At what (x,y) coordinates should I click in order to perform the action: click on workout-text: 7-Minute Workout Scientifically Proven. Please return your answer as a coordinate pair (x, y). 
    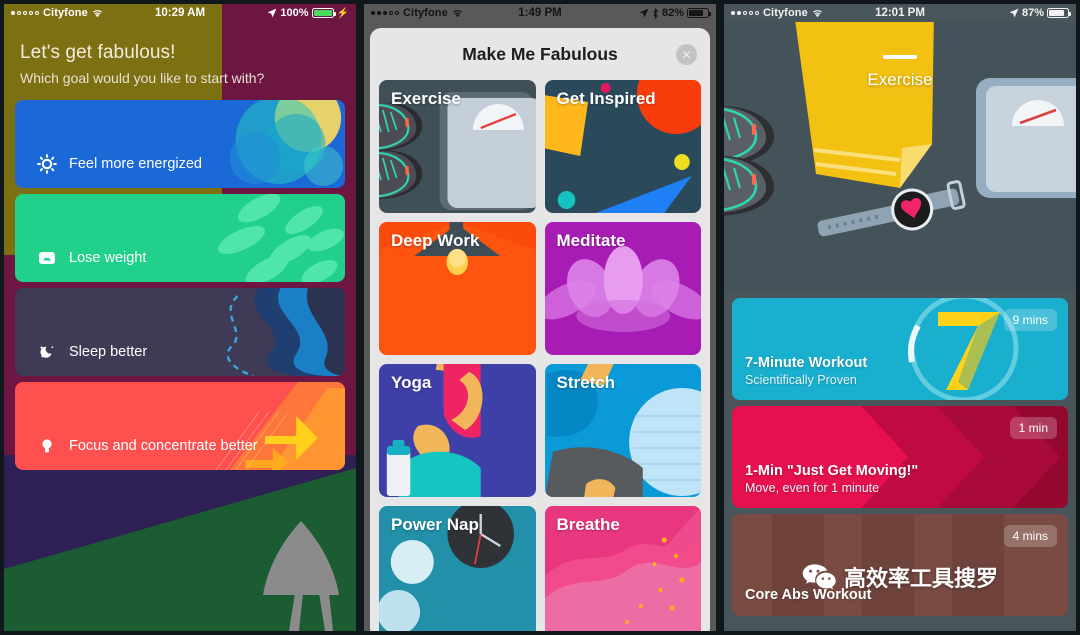
    Looking at the image, I should click on (806, 371).